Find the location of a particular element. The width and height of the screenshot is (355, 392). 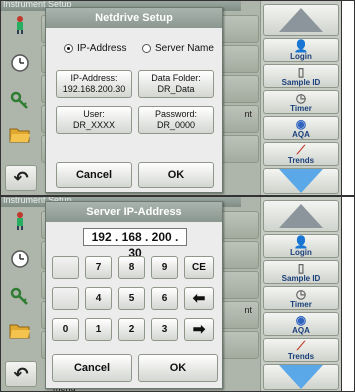

data-folder-field-button: Data Folder: DR_Data is located at coordinates (176, 84).